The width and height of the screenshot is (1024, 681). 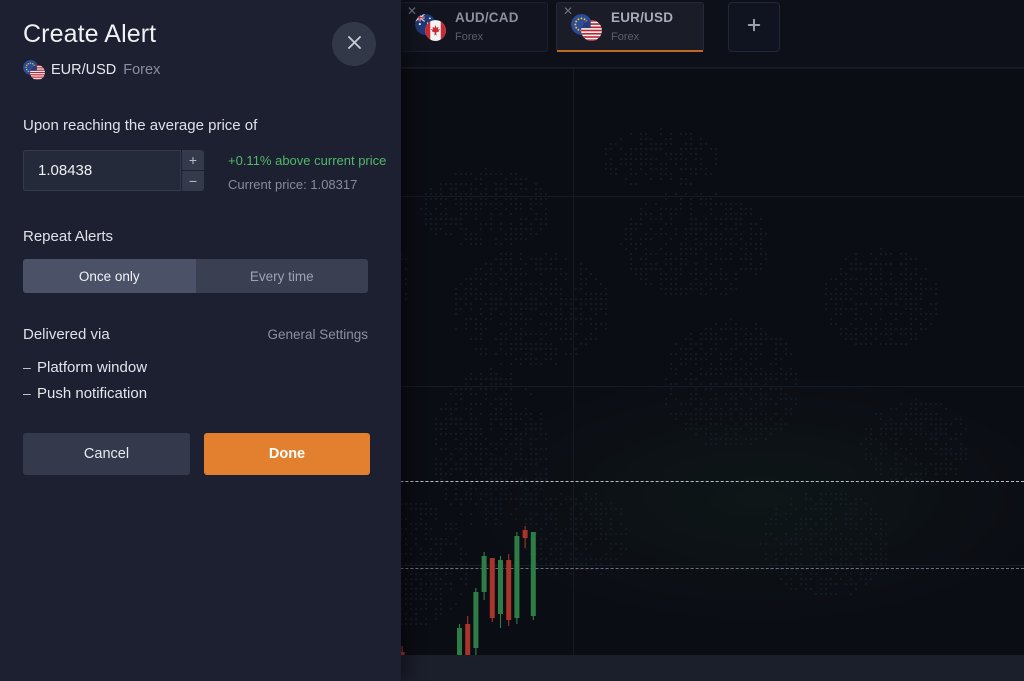 I want to click on delivery-item: – Push notification, so click(x=85, y=393).